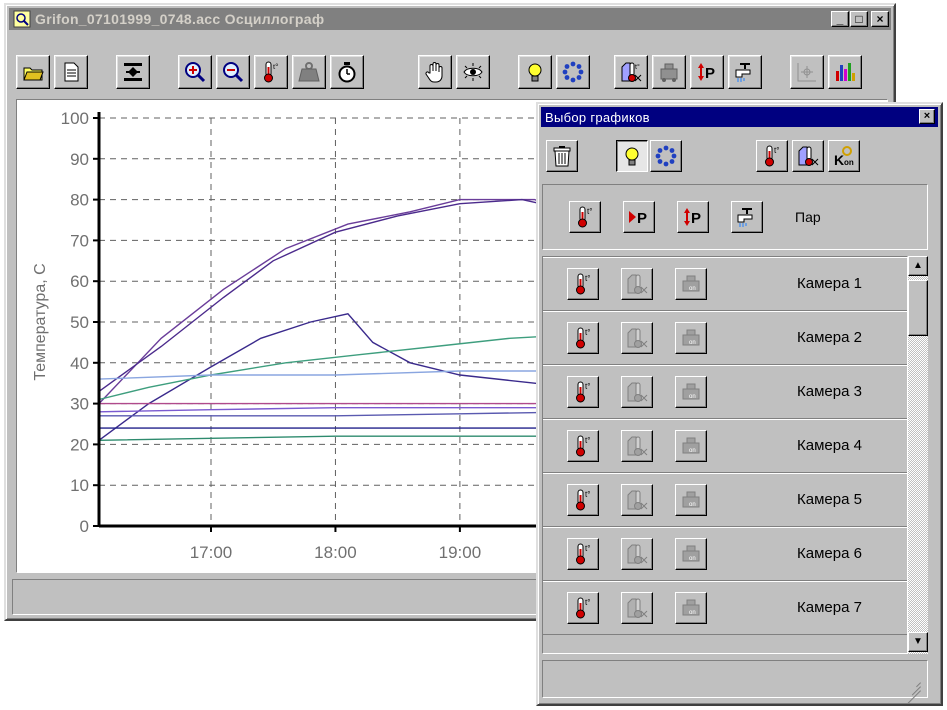 Image resolution: width=947 pixels, height=710 pixels. Describe the element at coordinates (918, 308) in the screenshot. I see `scroll-thumb` at that location.